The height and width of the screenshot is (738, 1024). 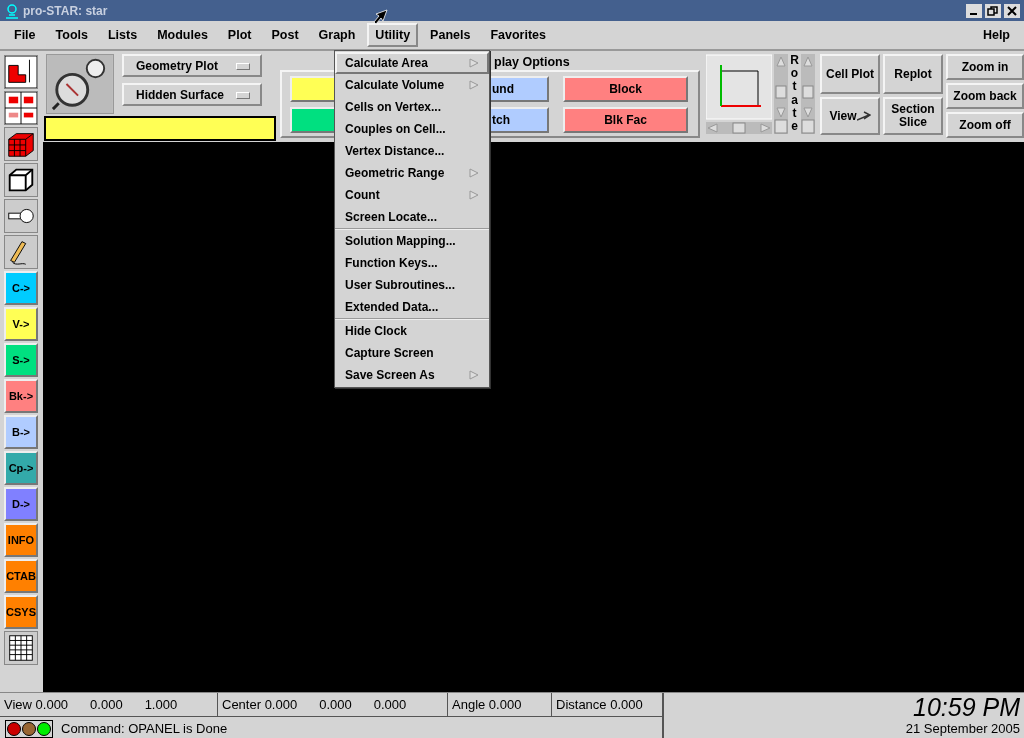 What do you see at coordinates (161, 704) in the screenshot?
I see `view-value: 1.000` at bounding box center [161, 704].